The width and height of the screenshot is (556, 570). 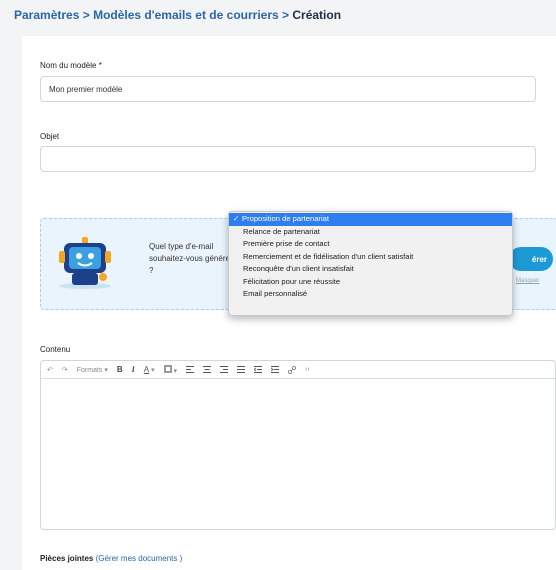 What do you see at coordinates (68, 558) in the screenshot?
I see `attachments-label: Pièces jointes` at bounding box center [68, 558].